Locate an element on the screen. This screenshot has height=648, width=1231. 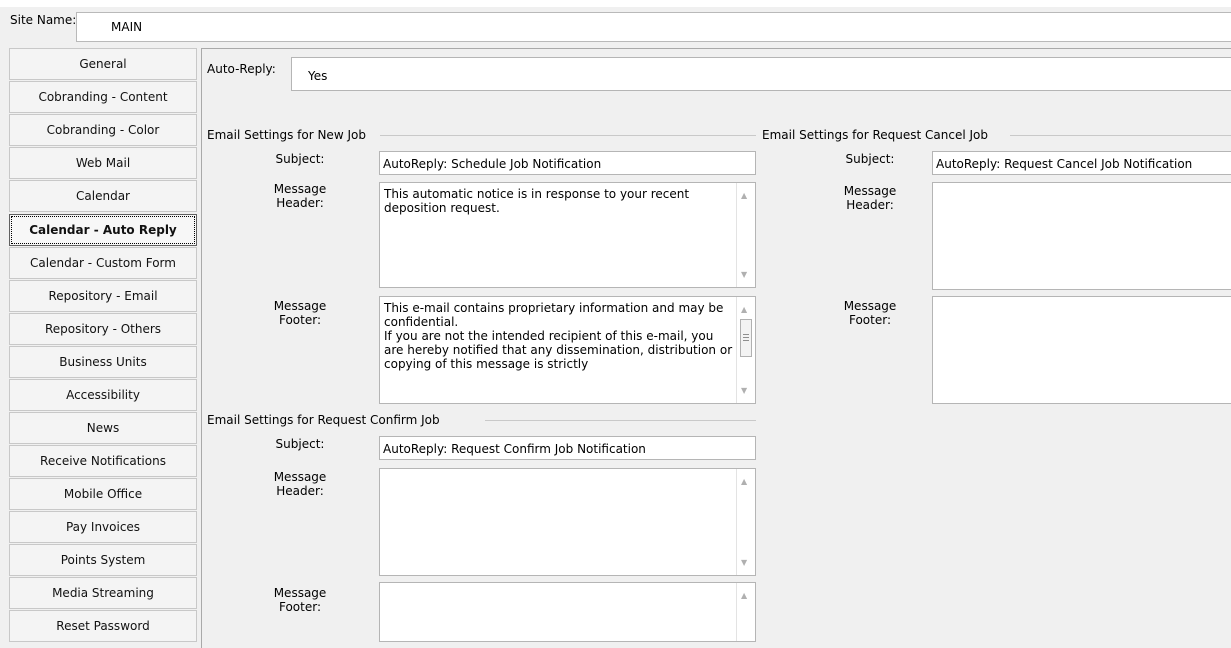
sidebar-item-web-mail: Web Mail is located at coordinates (103, 163).